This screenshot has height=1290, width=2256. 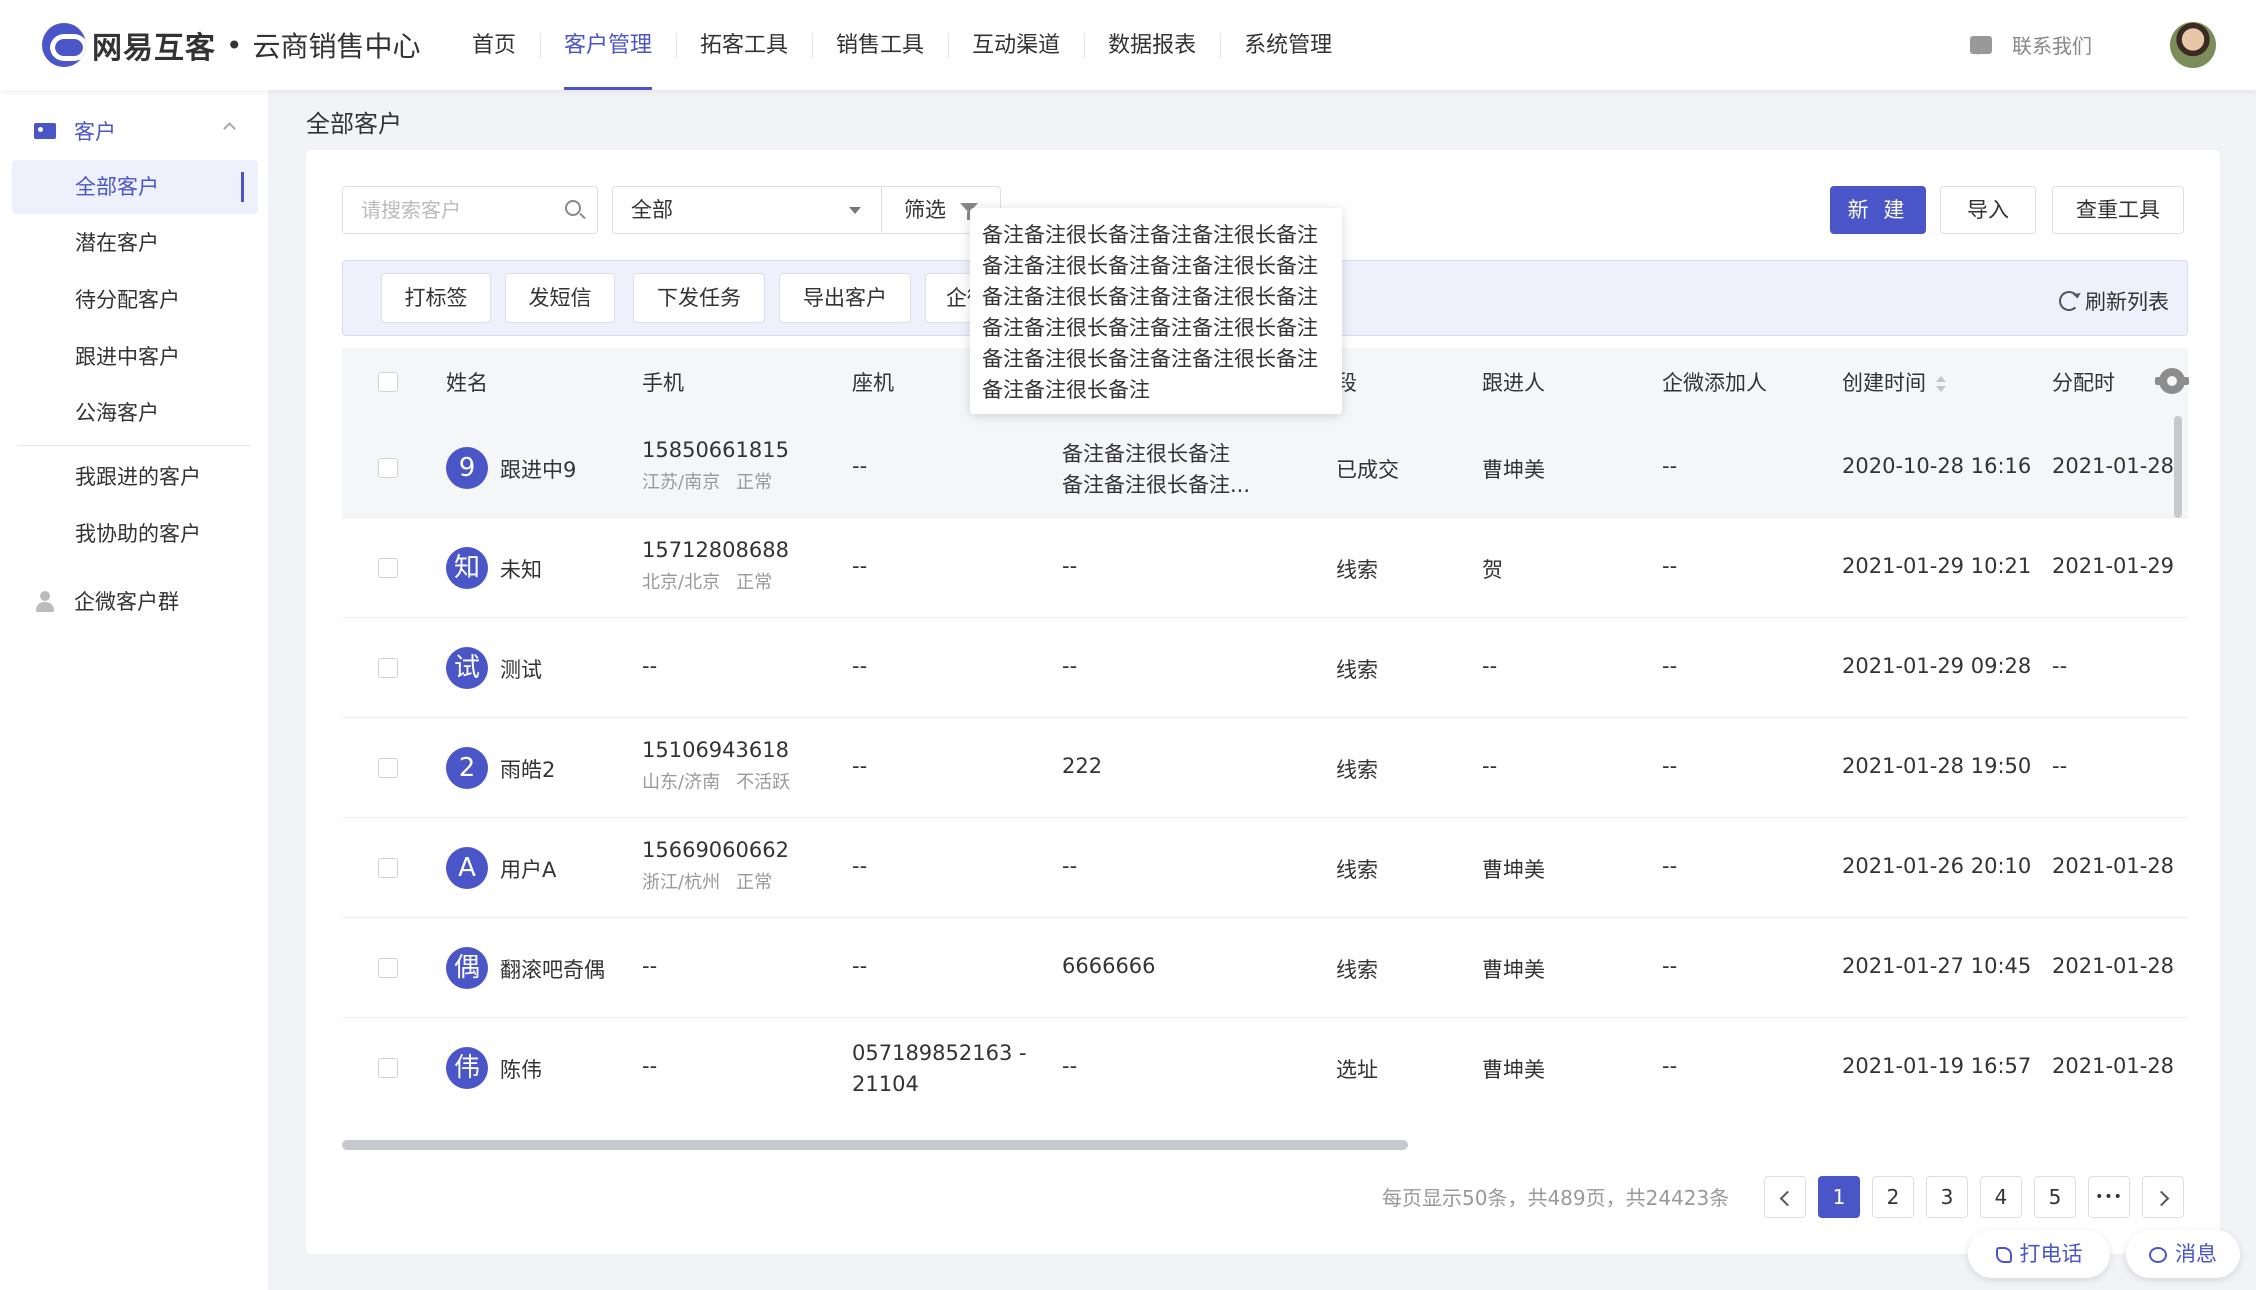 What do you see at coordinates (494, 45) in the screenshot?
I see `nav-home: 首页` at bounding box center [494, 45].